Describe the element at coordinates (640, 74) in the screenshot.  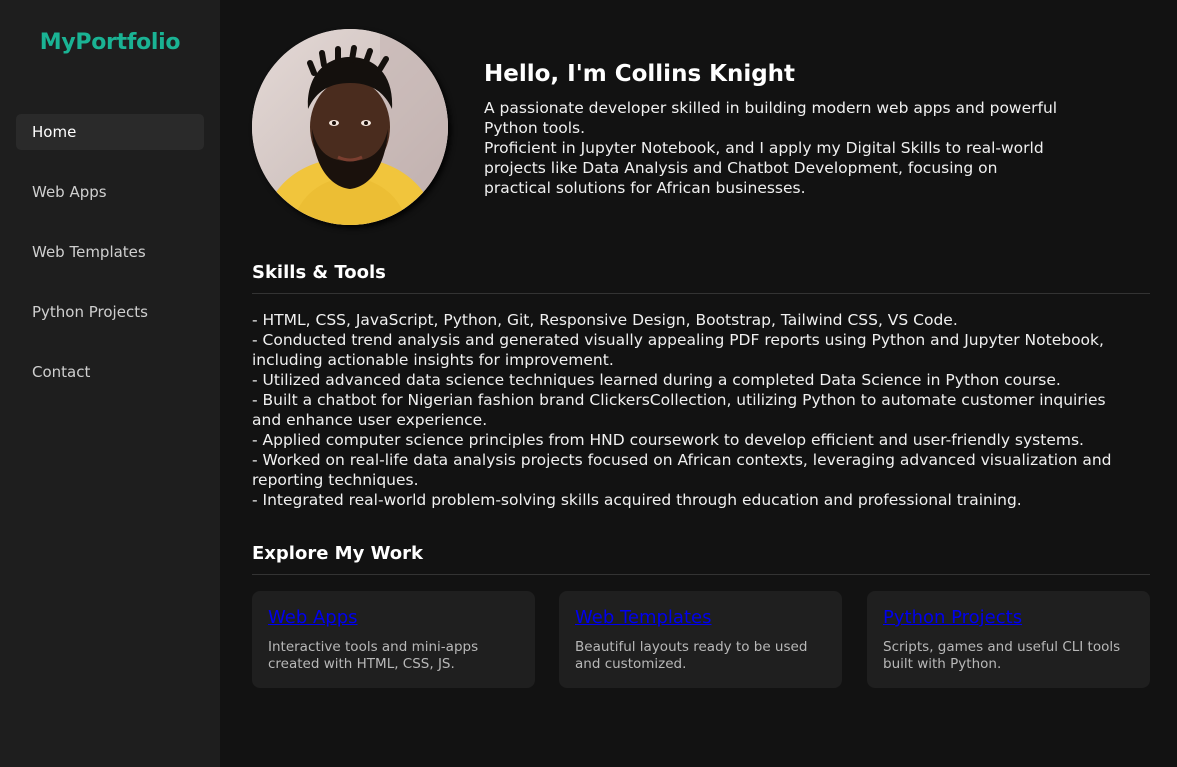
I see `hero-title: Hello, I'm Collins Knight` at that location.